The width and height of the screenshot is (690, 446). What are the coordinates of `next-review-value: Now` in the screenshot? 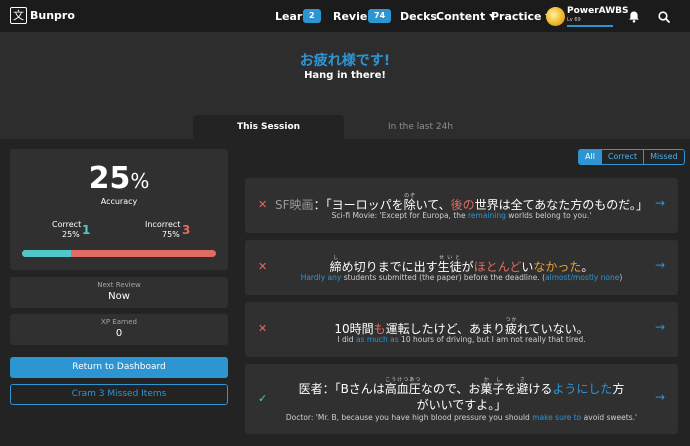 It's located at (119, 296).